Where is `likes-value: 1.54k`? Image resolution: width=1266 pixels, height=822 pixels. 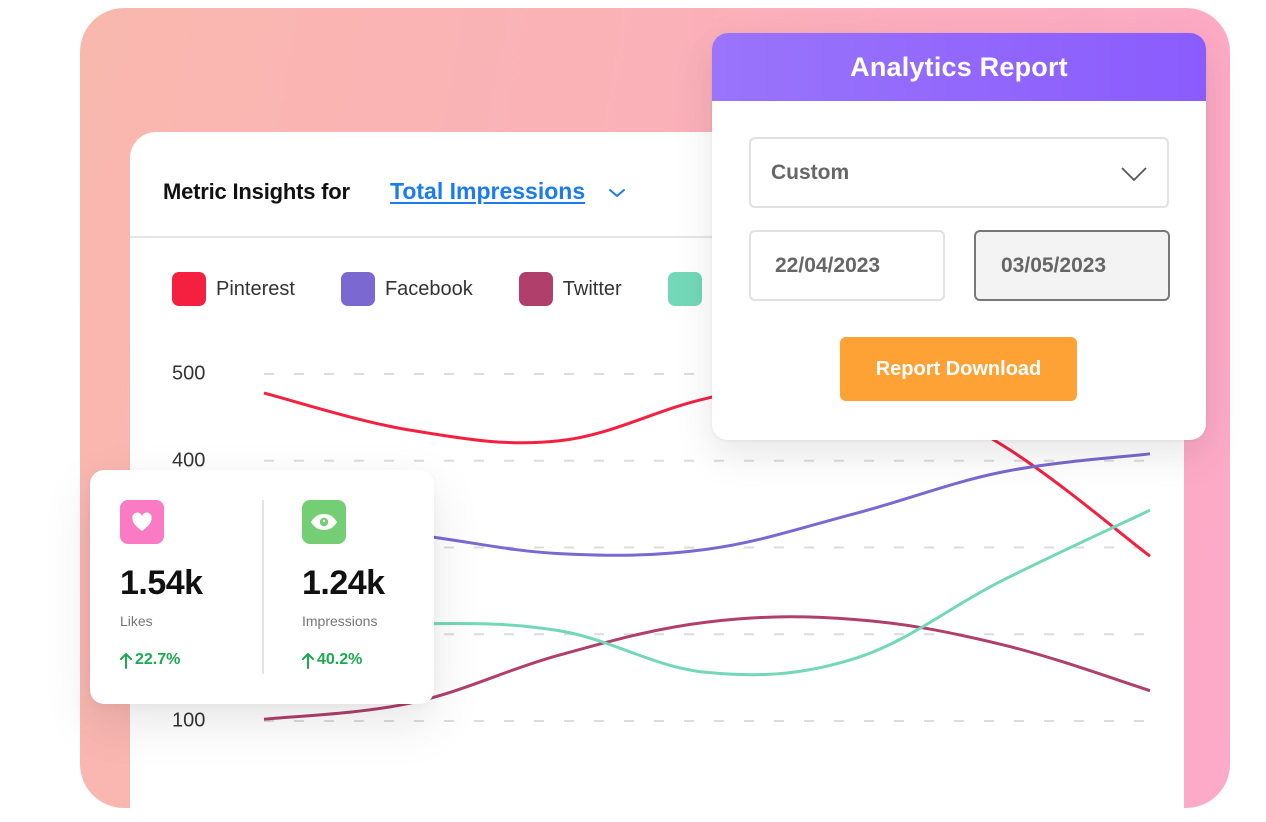 likes-value: 1.54k is located at coordinates (161, 583).